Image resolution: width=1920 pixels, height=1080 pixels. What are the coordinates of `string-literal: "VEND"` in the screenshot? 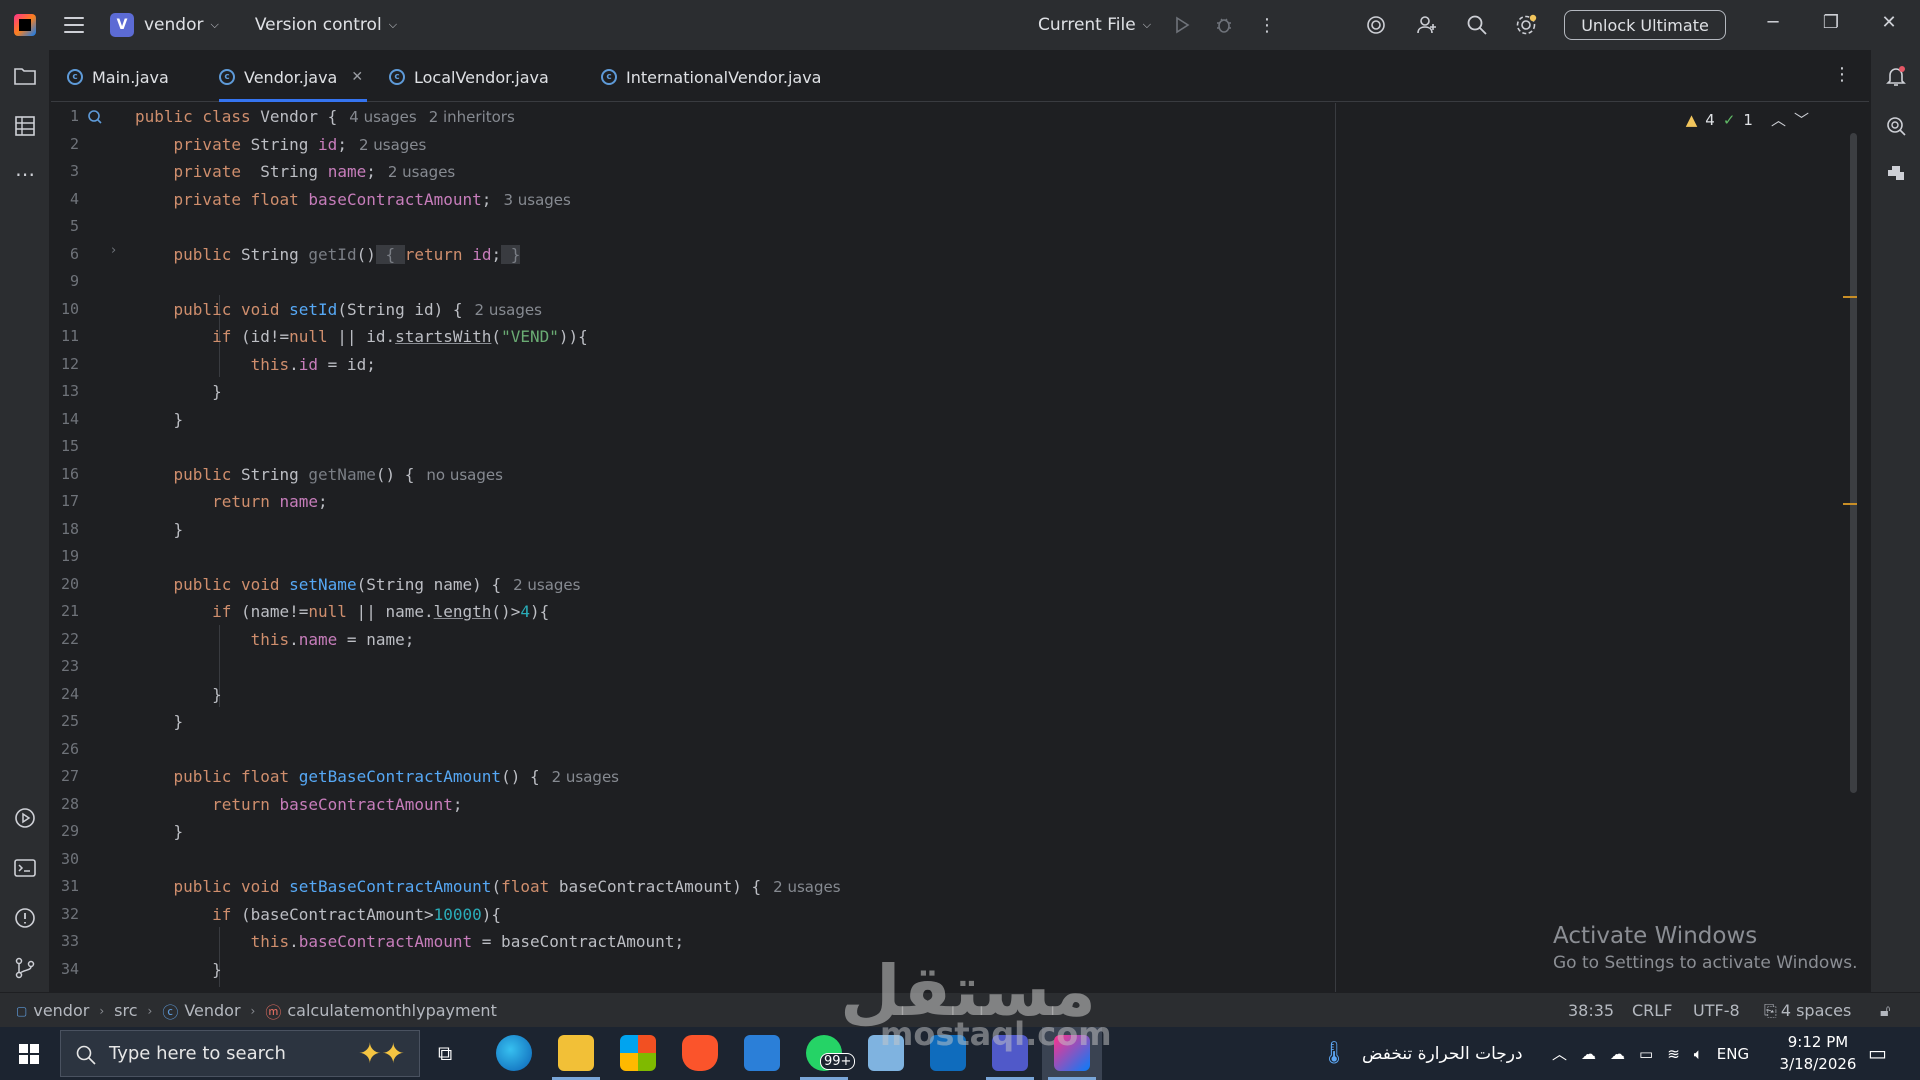 It's located at (530, 336).